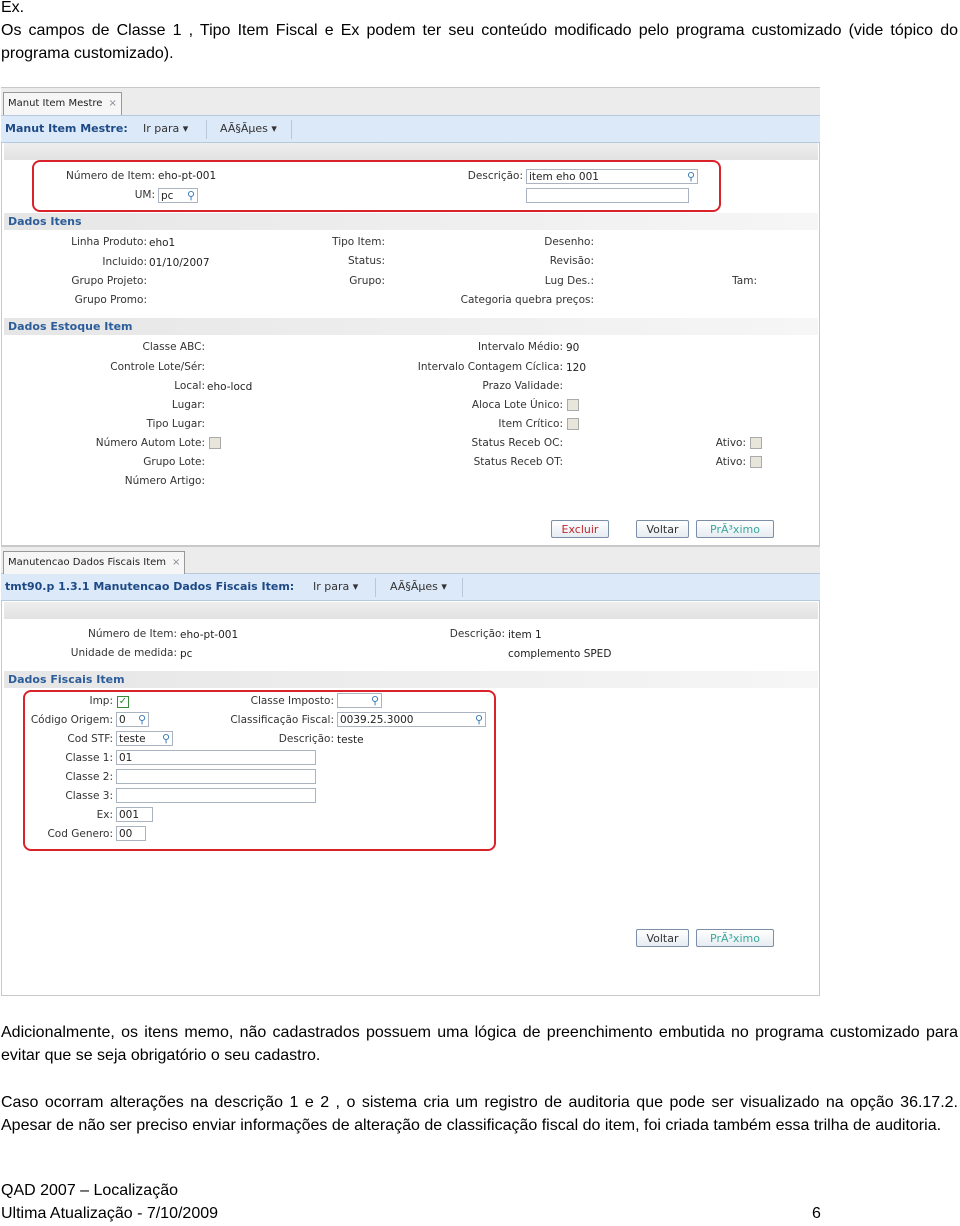 This screenshot has width=960, height=1226. I want to click on classe1-label: Classe 1:, so click(89, 758).